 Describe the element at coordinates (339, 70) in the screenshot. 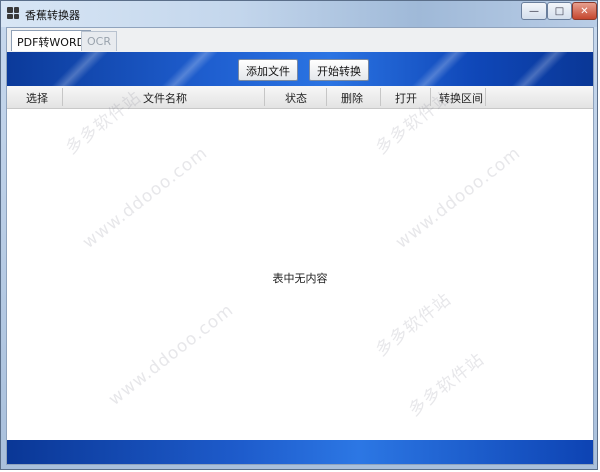

I see `start-convert-button: 开始转换` at that location.